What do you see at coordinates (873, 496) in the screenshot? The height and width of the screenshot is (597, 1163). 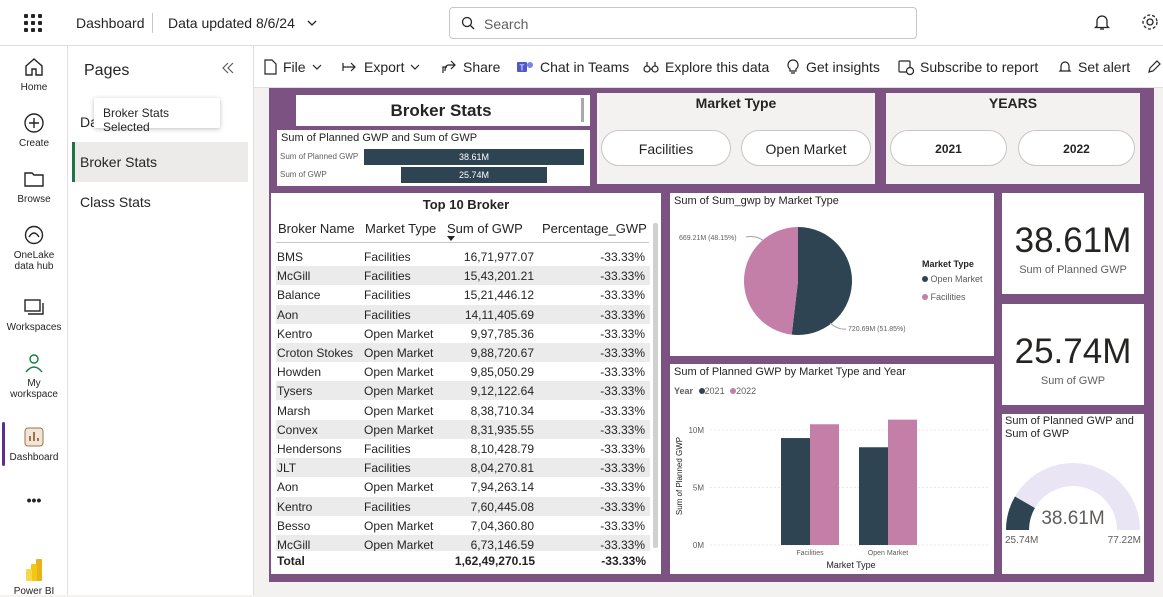 I see `bar-2021-open-market` at bounding box center [873, 496].